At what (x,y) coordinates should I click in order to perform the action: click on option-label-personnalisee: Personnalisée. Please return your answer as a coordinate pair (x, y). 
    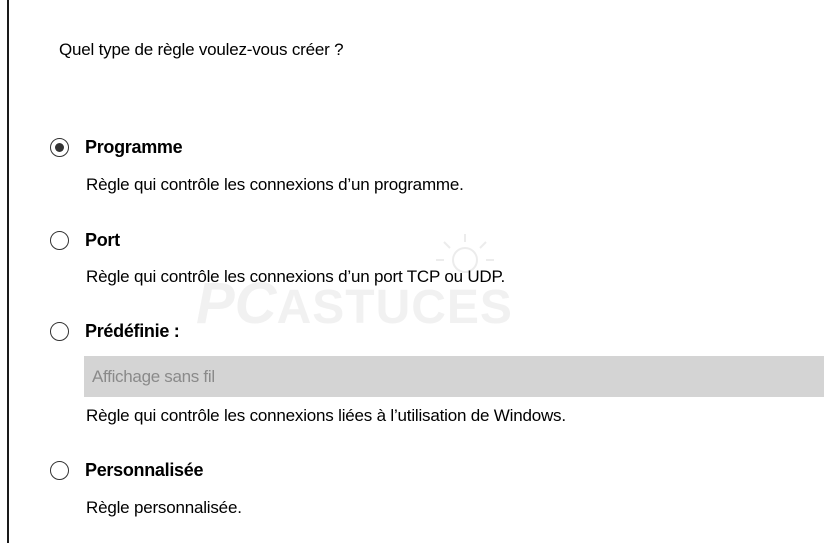
    Looking at the image, I should click on (144, 470).